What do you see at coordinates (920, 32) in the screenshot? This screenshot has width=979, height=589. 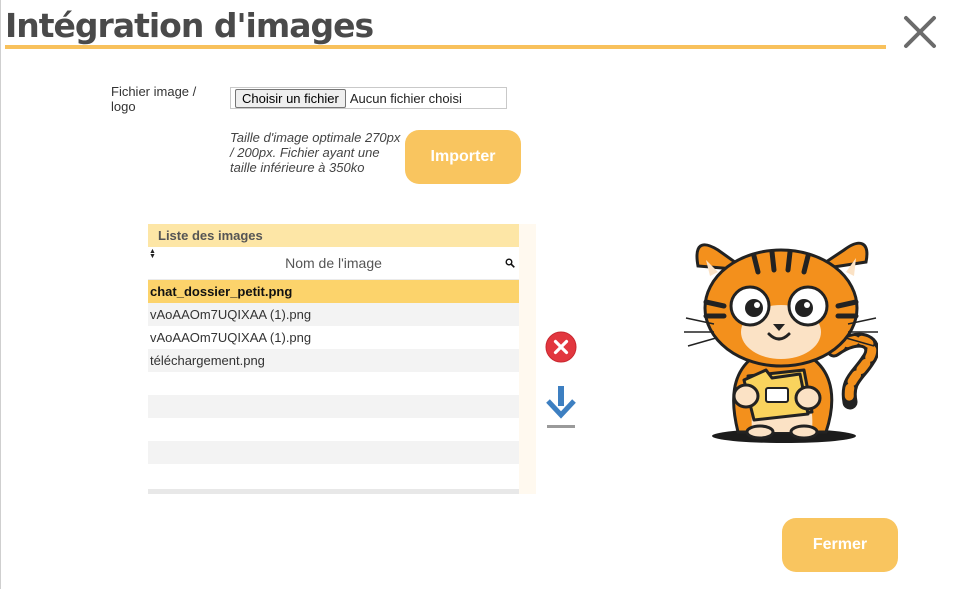 I see `close-icon` at bounding box center [920, 32].